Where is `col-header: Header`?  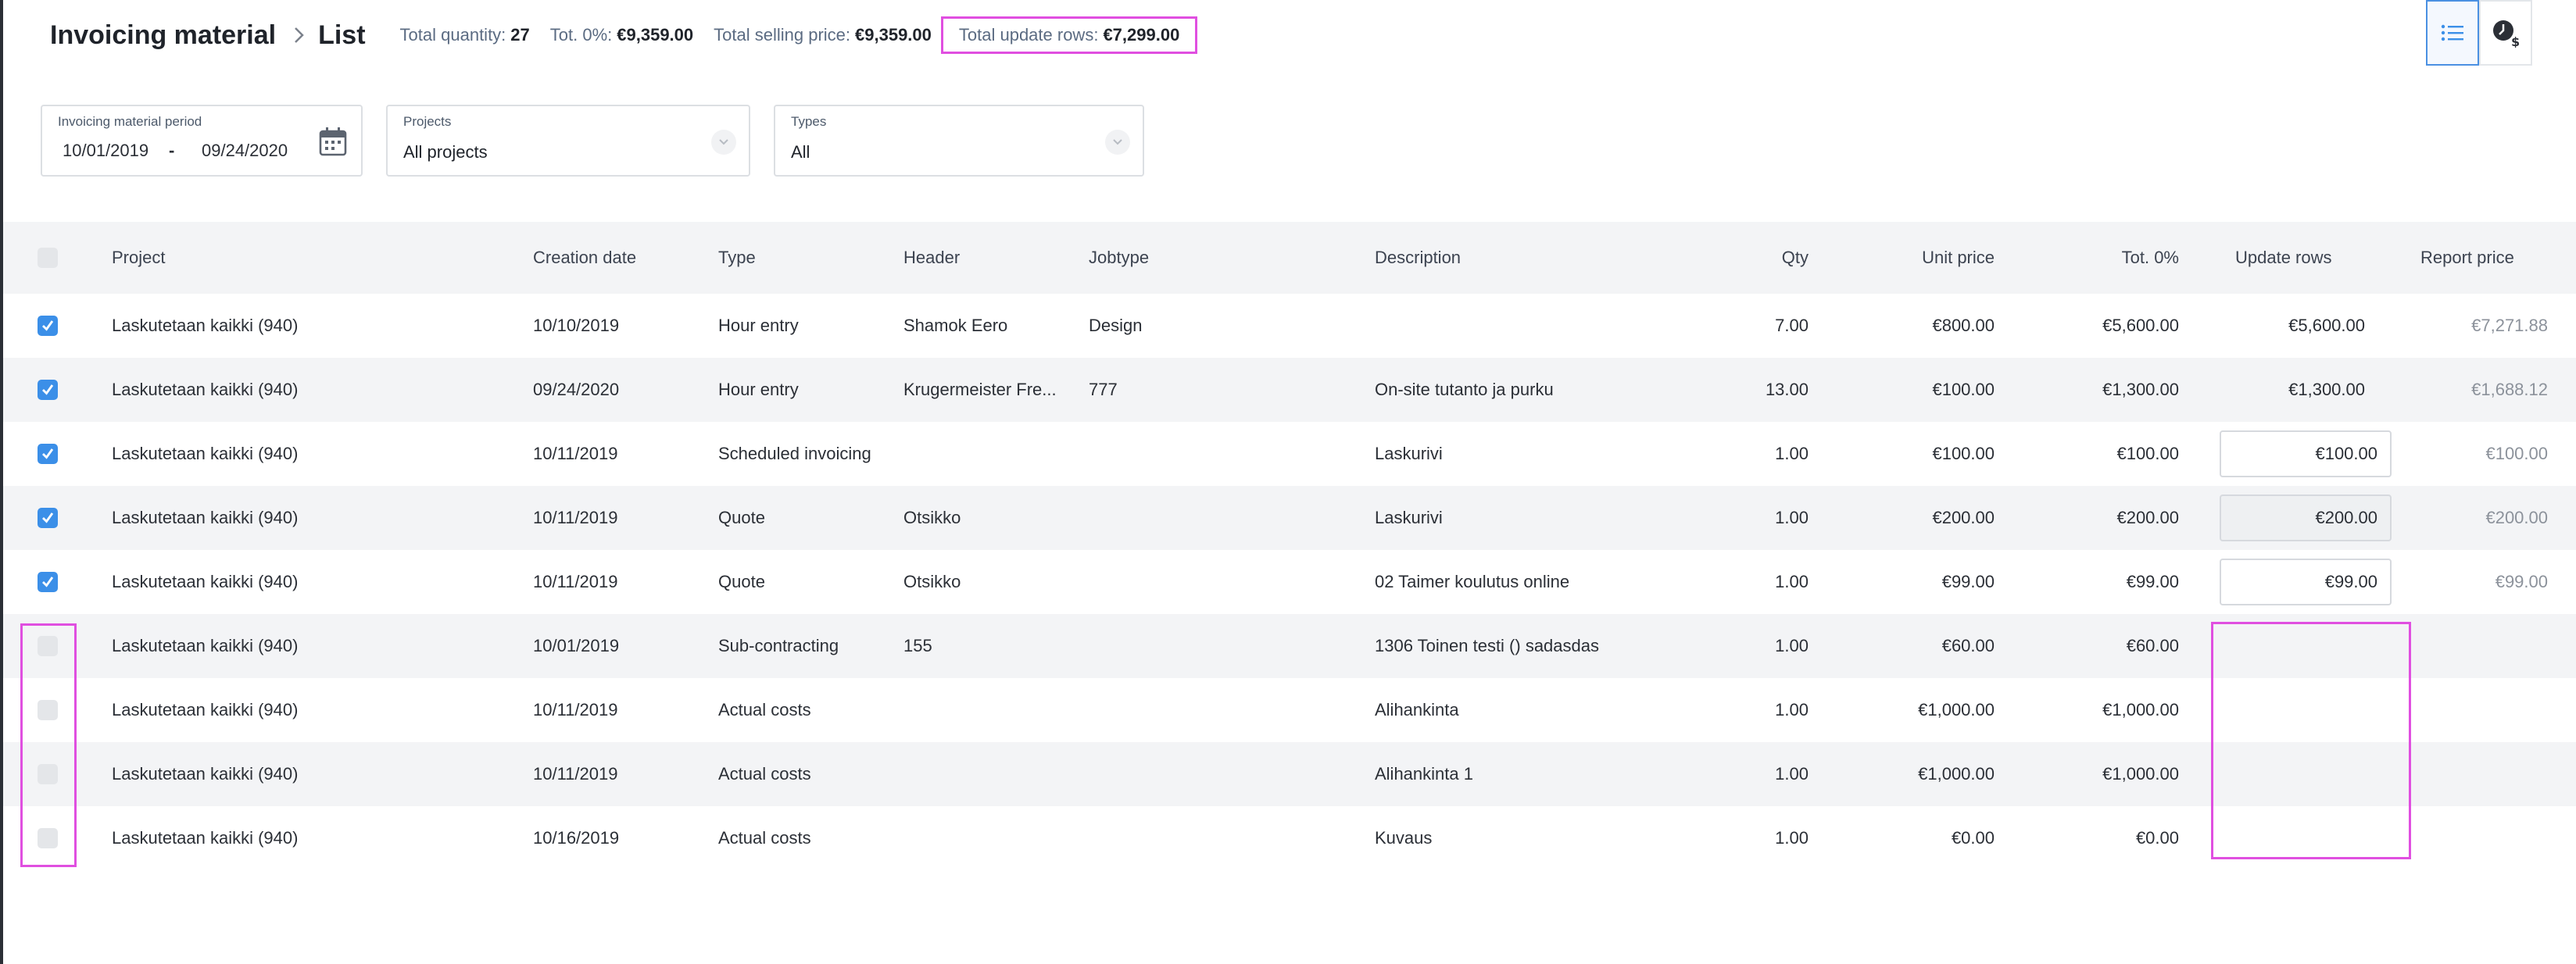 col-header: Header is located at coordinates (986, 258).